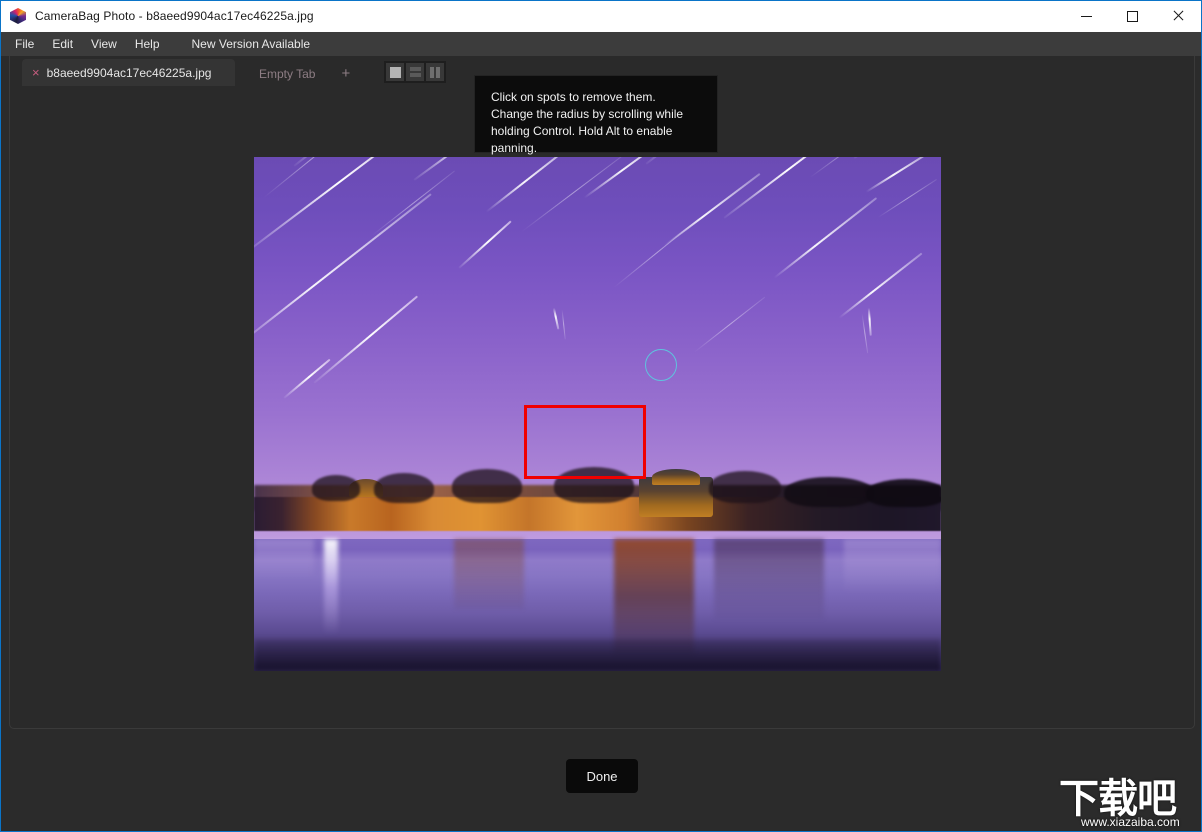 Image resolution: width=1202 pixels, height=832 pixels. What do you see at coordinates (104, 44) in the screenshot?
I see `menu-item-view: View` at bounding box center [104, 44].